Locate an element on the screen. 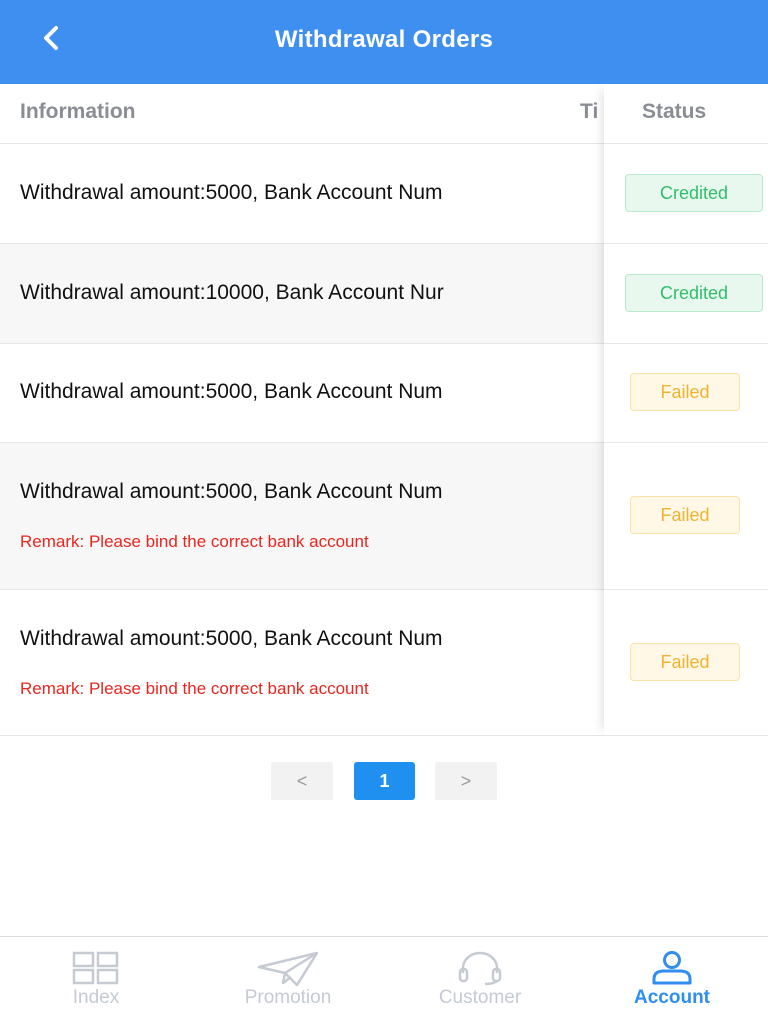  bottom-tab-bar: Index Promotion Customer Account is located at coordinates (384, 980).